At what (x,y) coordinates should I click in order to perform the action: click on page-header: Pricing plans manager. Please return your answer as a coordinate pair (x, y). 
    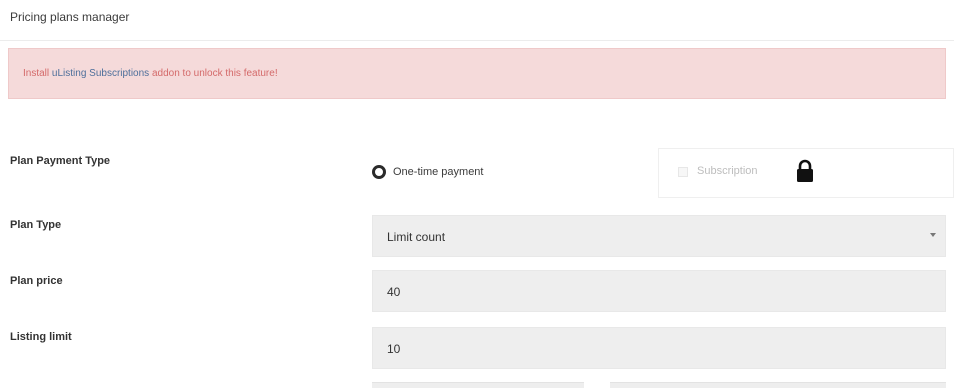
    Looking at the image, I should click on (477, 20).